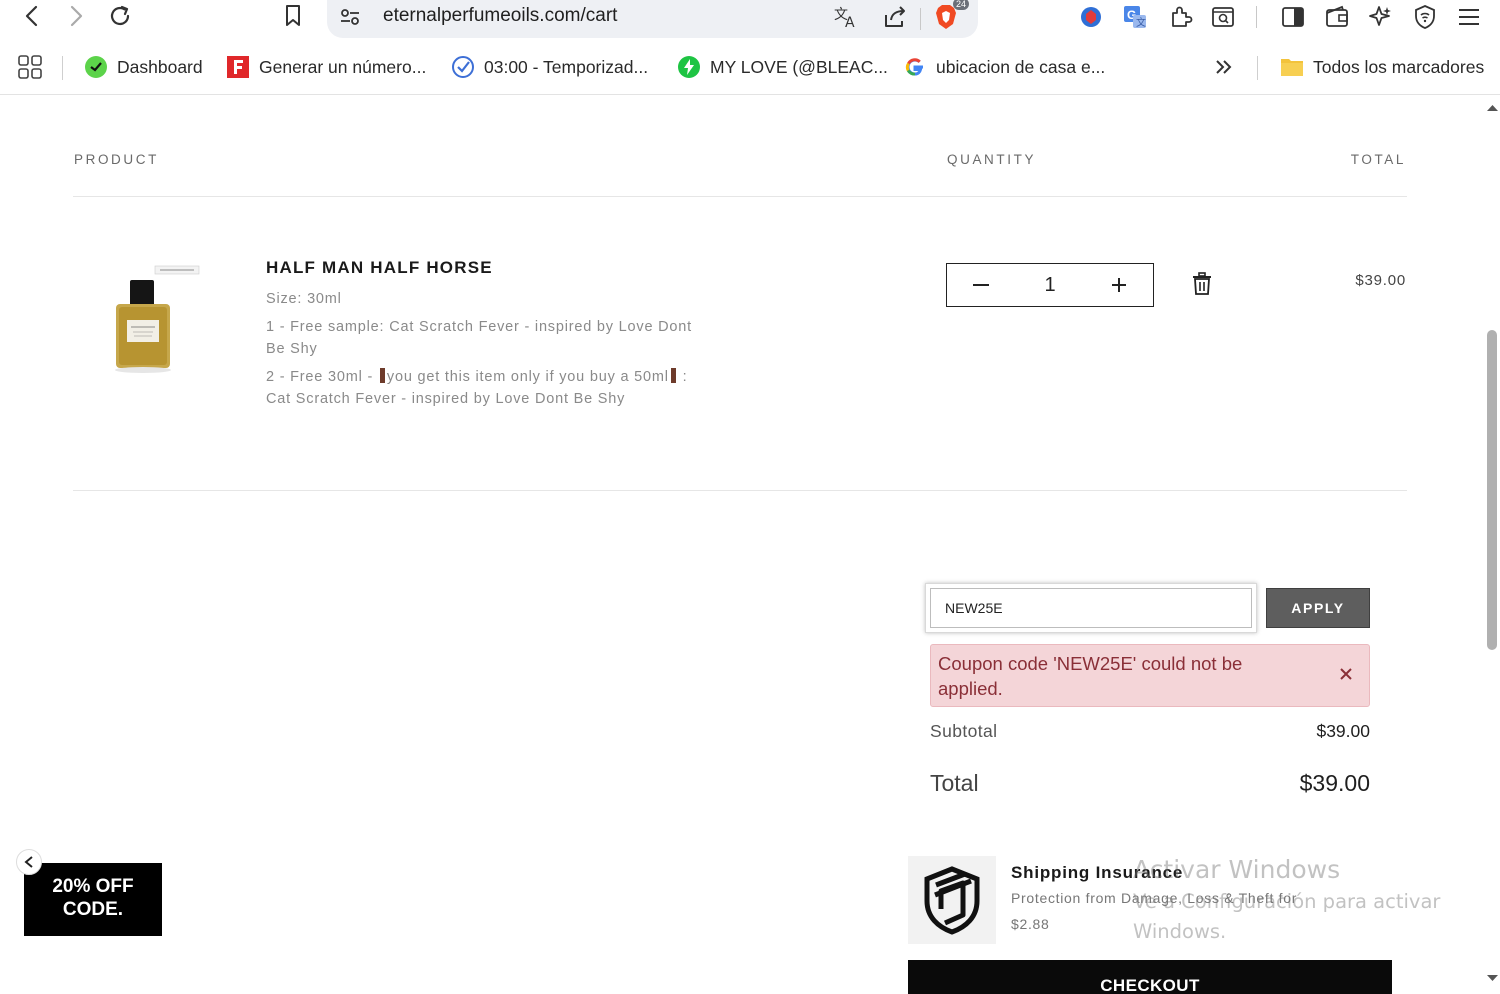  Describe the element at coordinates (96, 67) in the screenshot. I see `dashboard-favicon-icon` at that location.